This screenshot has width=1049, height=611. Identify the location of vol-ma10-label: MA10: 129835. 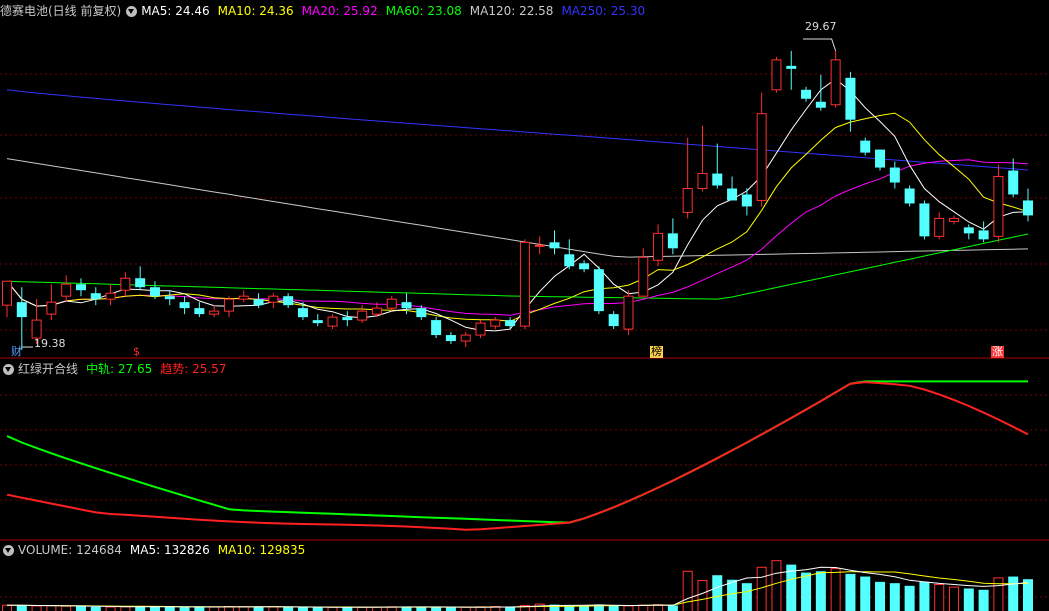
(261, 550).